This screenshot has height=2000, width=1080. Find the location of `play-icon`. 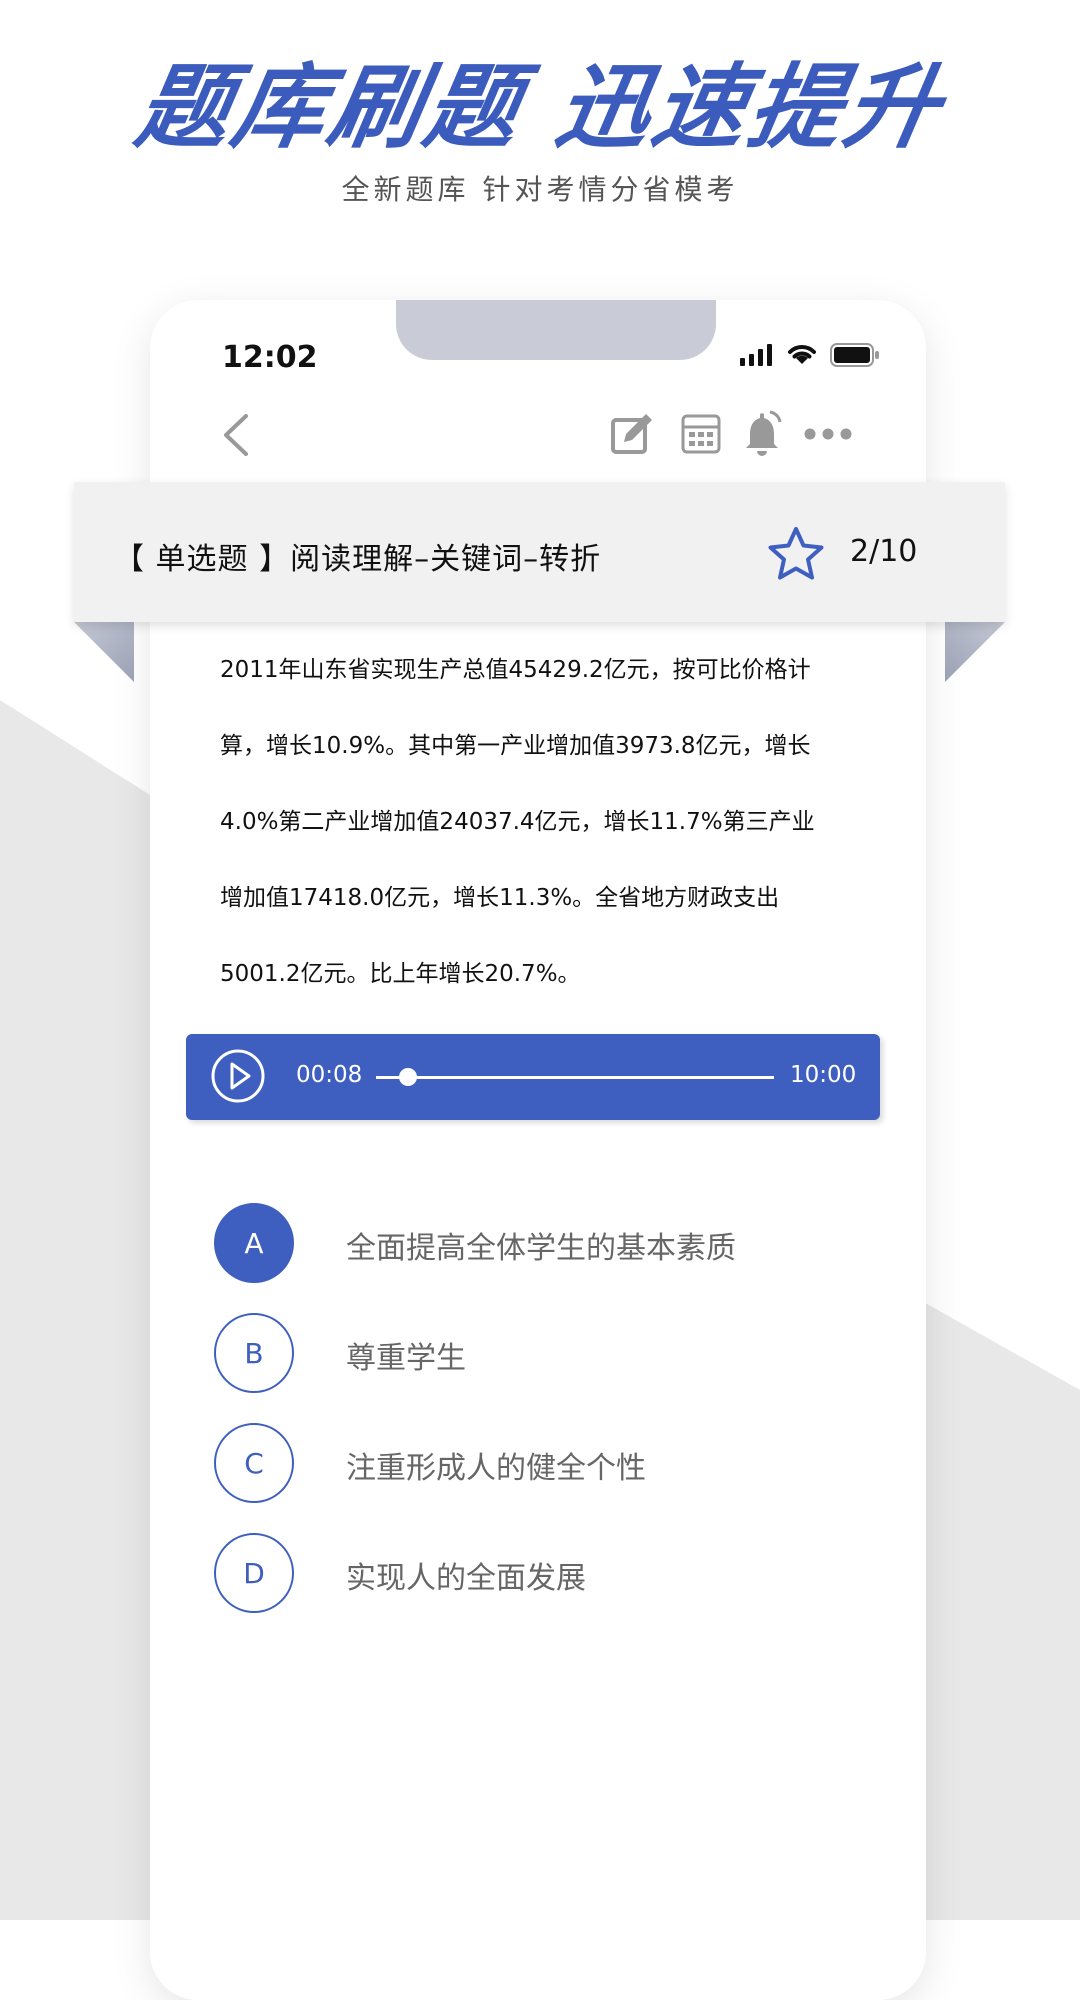

play-icon is located at coordinates (238, 1076).